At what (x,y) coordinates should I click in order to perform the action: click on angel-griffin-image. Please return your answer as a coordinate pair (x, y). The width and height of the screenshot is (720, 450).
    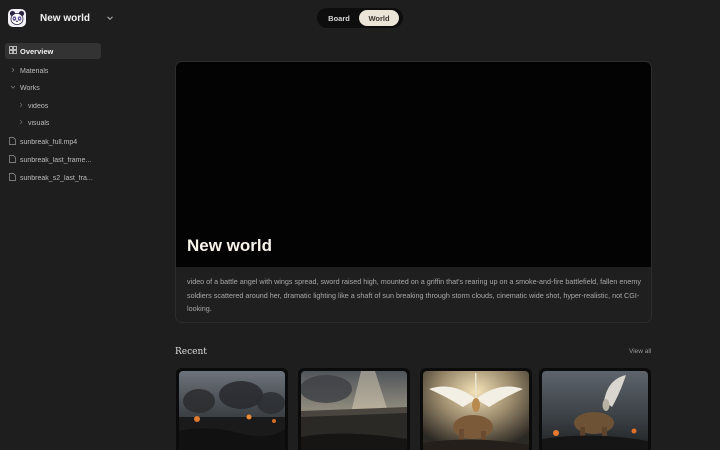
    Looking at the image, I should click on (476, 410).